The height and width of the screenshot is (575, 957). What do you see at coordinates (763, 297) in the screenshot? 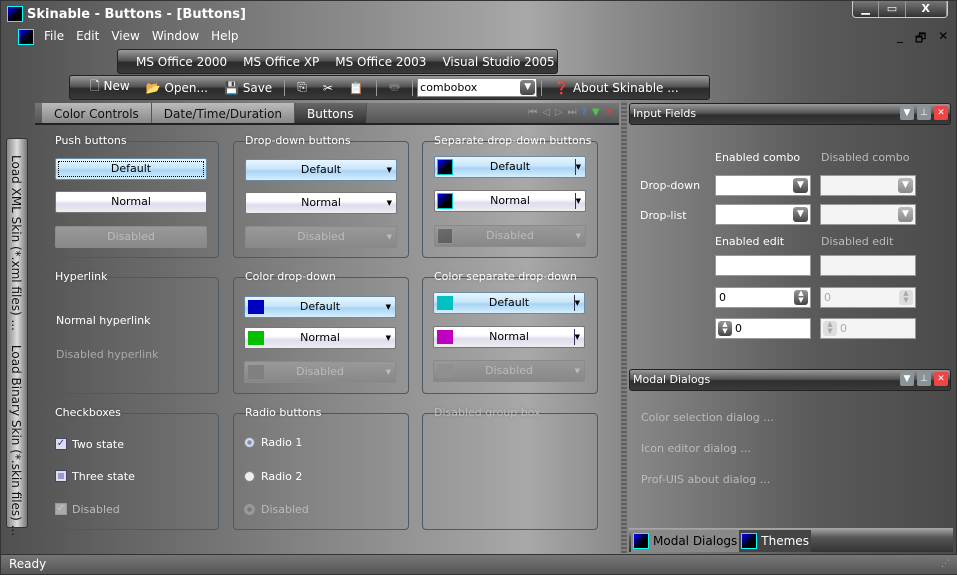
I see `enabled-spin-edit-right: 0 ▲ ▼` at bounding box center [763, 297].